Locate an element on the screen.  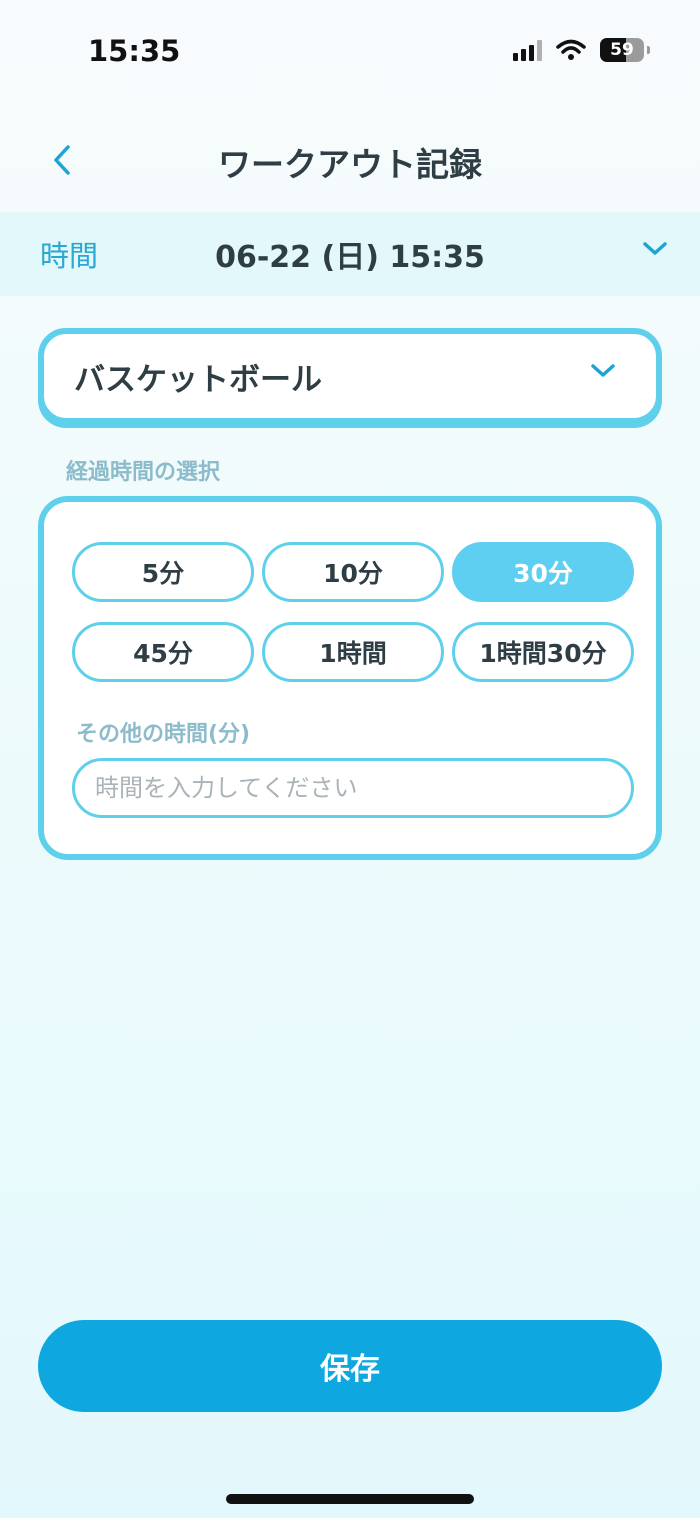
duration-chip-5min: 5分 is located at coordinates (163, 572).